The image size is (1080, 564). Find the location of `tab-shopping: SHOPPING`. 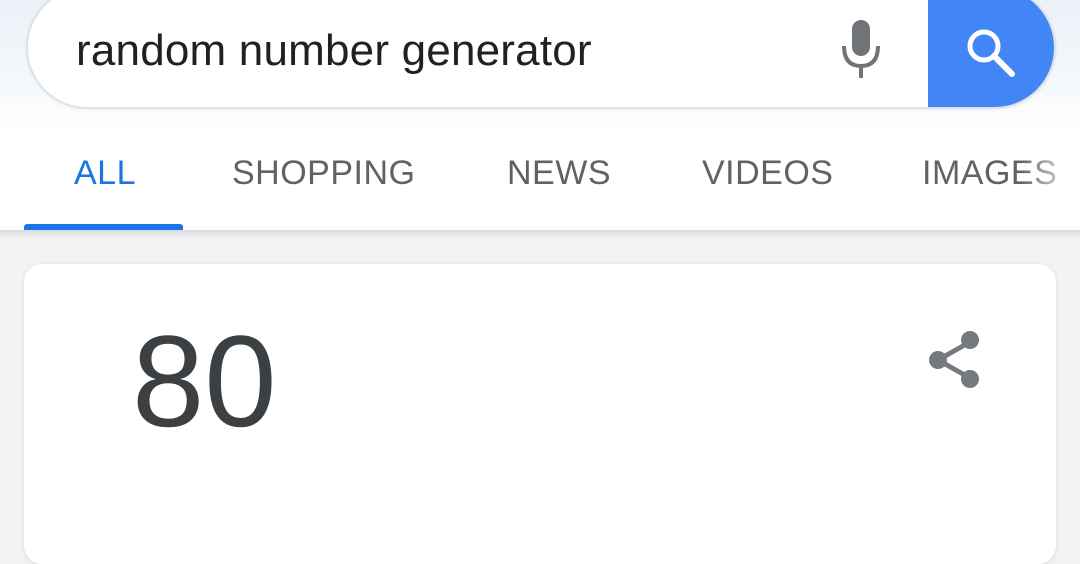

tab-shopping: SHOPPING is located at coordinates (323, 173).